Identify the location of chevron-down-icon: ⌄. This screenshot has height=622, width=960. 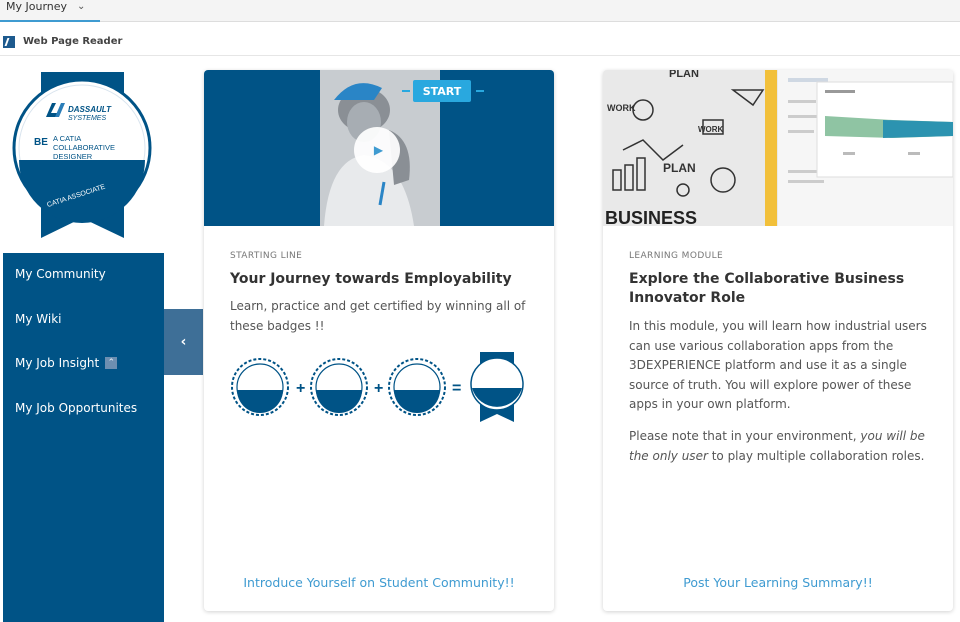
(81, 6).